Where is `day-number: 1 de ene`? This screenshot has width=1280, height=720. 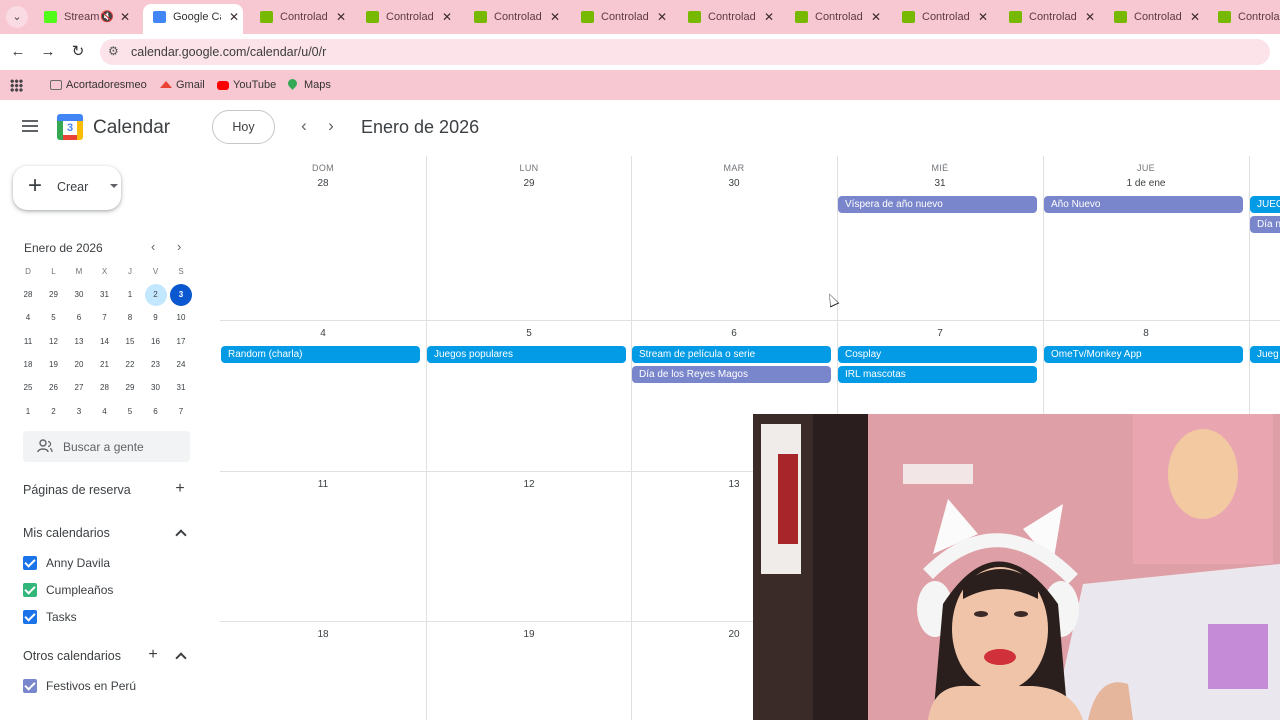 day-number: 1 de ene is located at coordinates (1146, 183).